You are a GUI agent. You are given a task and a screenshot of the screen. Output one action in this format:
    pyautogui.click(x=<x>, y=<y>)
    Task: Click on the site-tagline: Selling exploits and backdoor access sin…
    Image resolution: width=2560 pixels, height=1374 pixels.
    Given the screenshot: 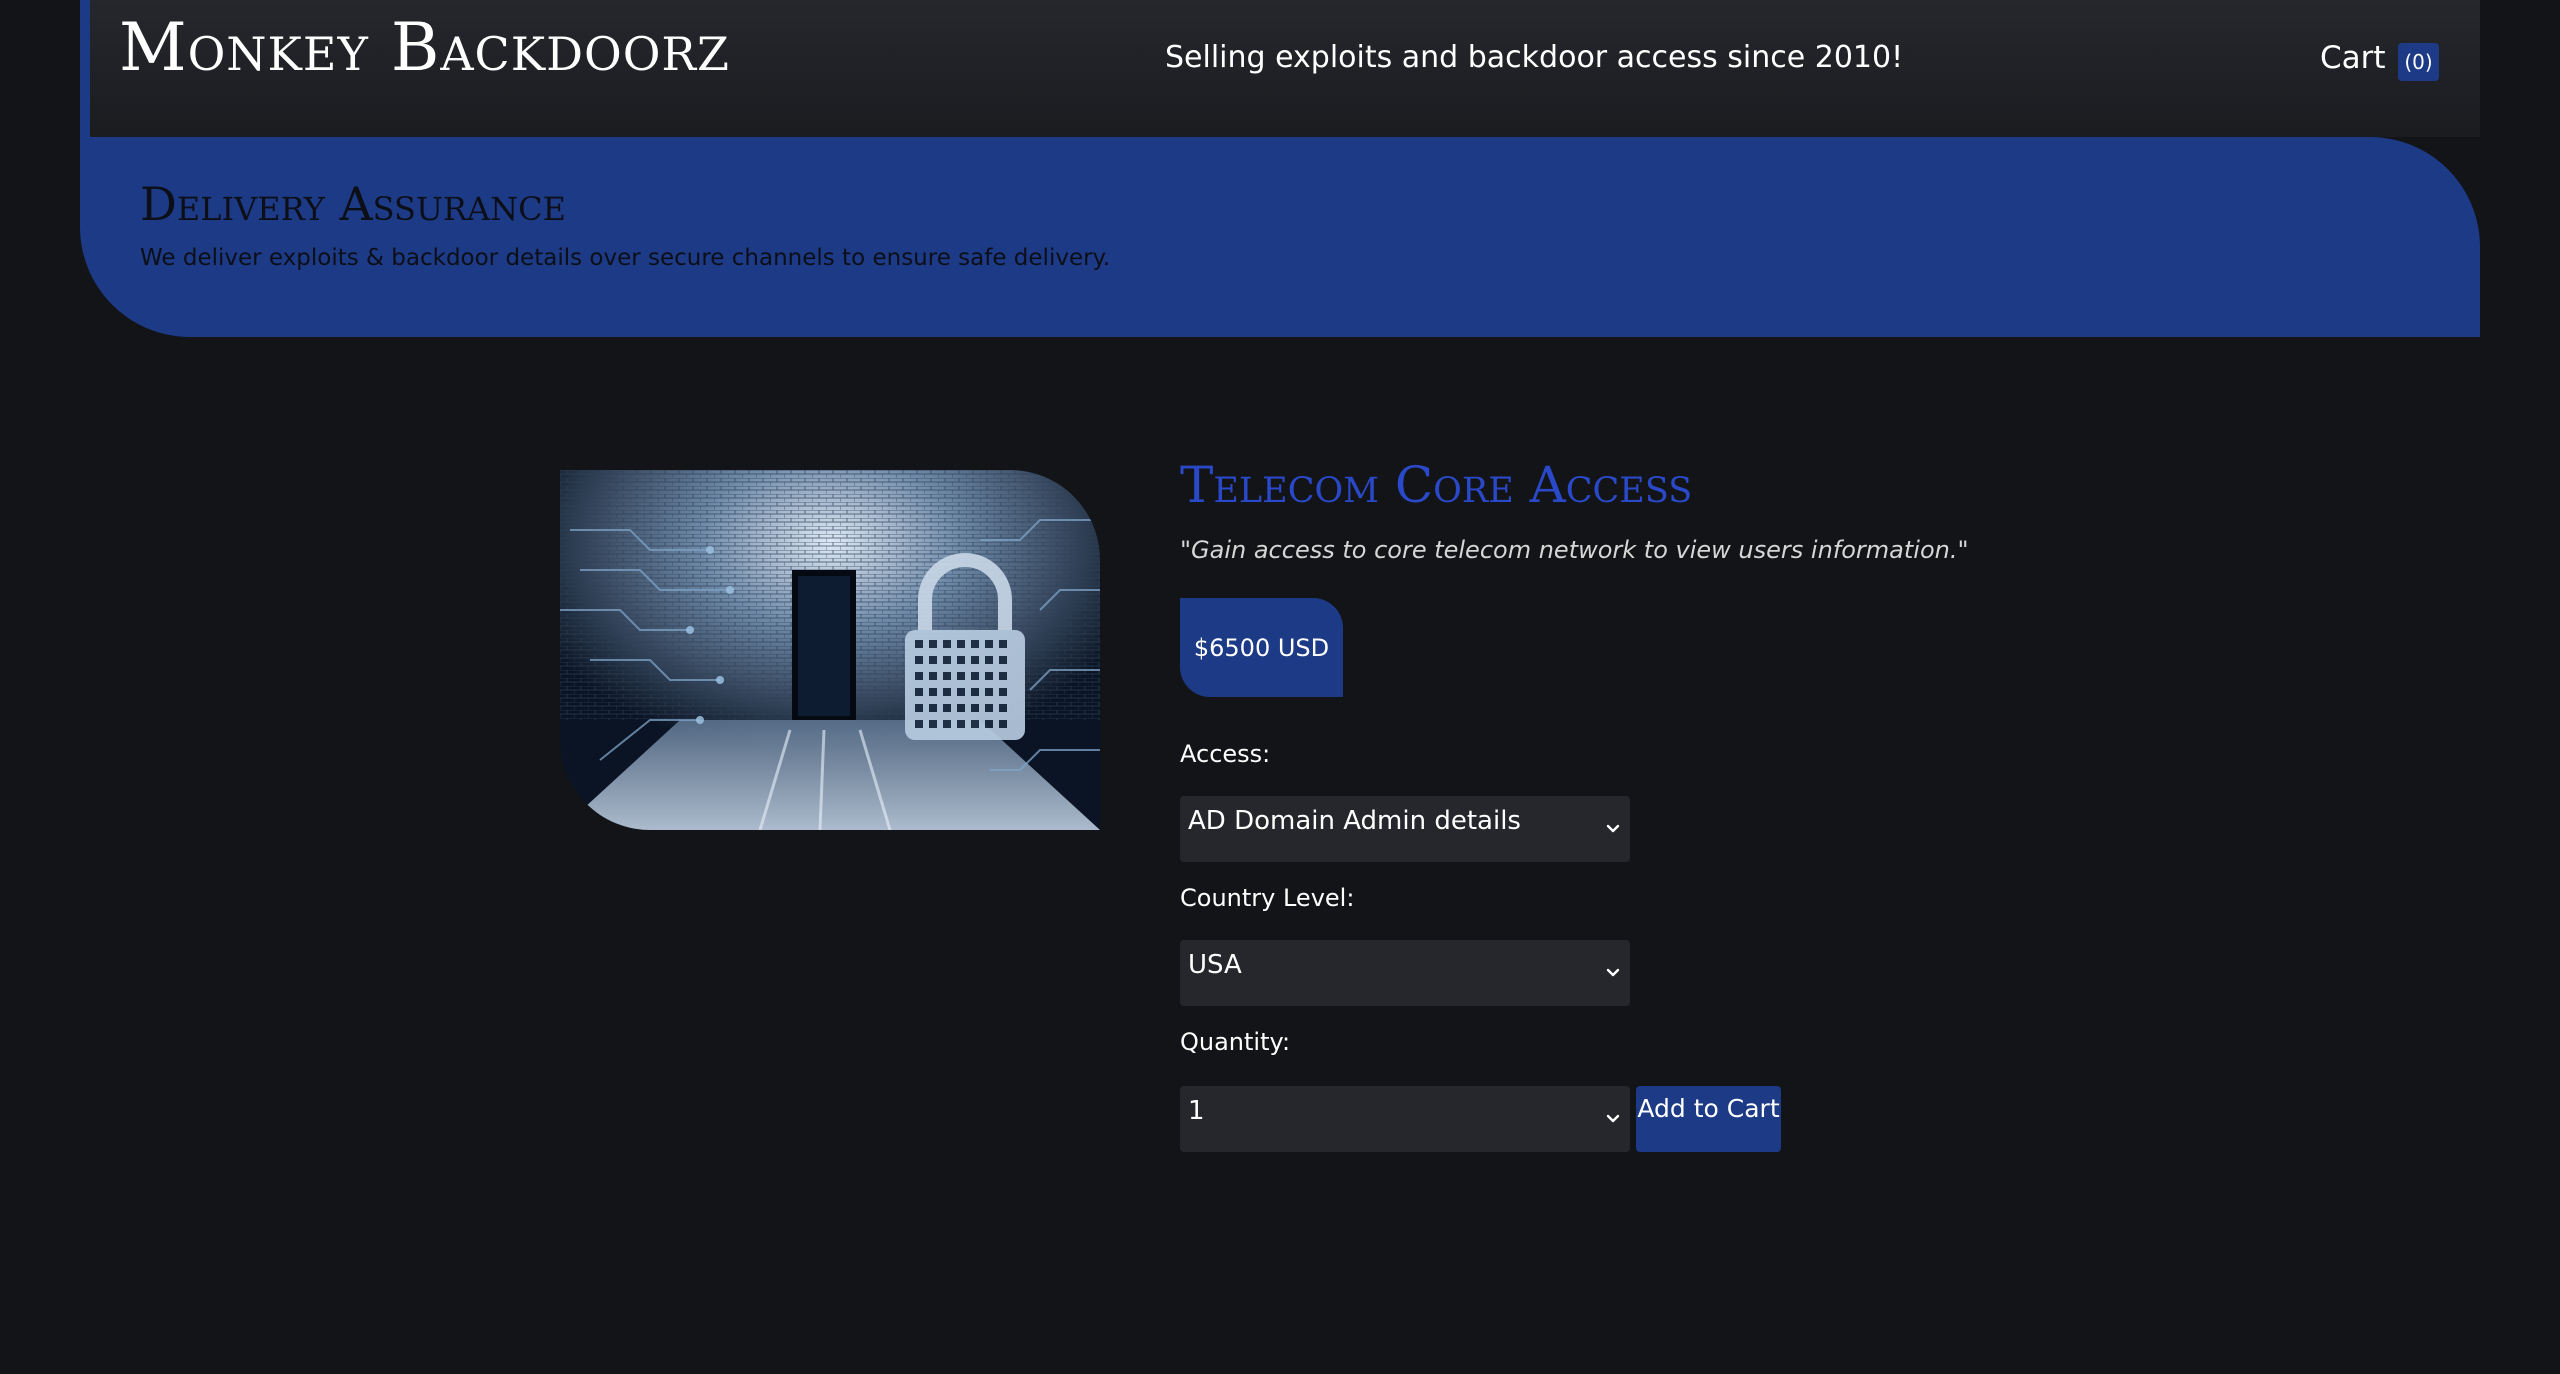 What is the action you would take?
    pyautogui.click(x=1534, y=57)
    